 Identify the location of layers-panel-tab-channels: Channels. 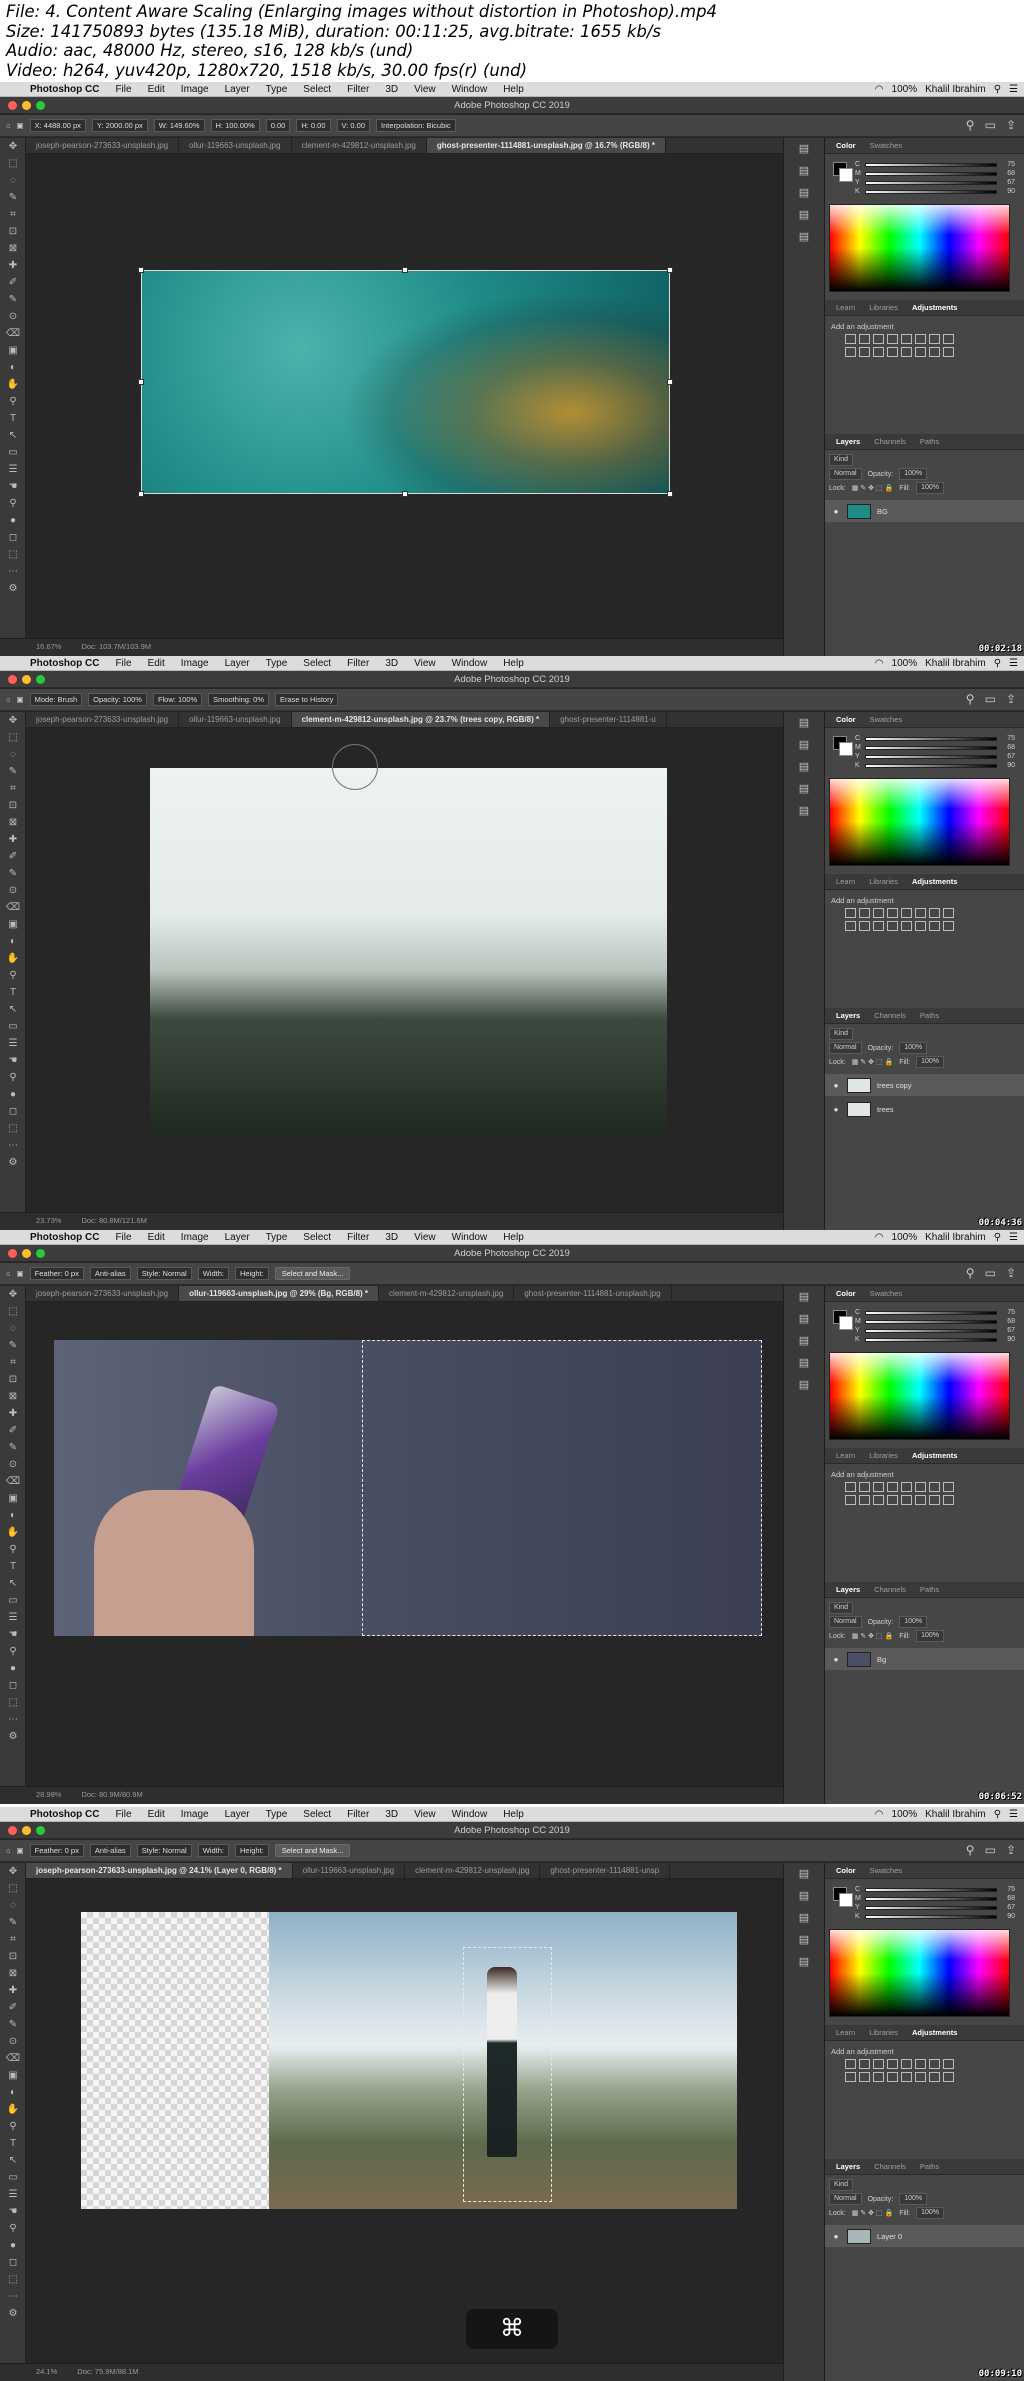
(890, 1016).